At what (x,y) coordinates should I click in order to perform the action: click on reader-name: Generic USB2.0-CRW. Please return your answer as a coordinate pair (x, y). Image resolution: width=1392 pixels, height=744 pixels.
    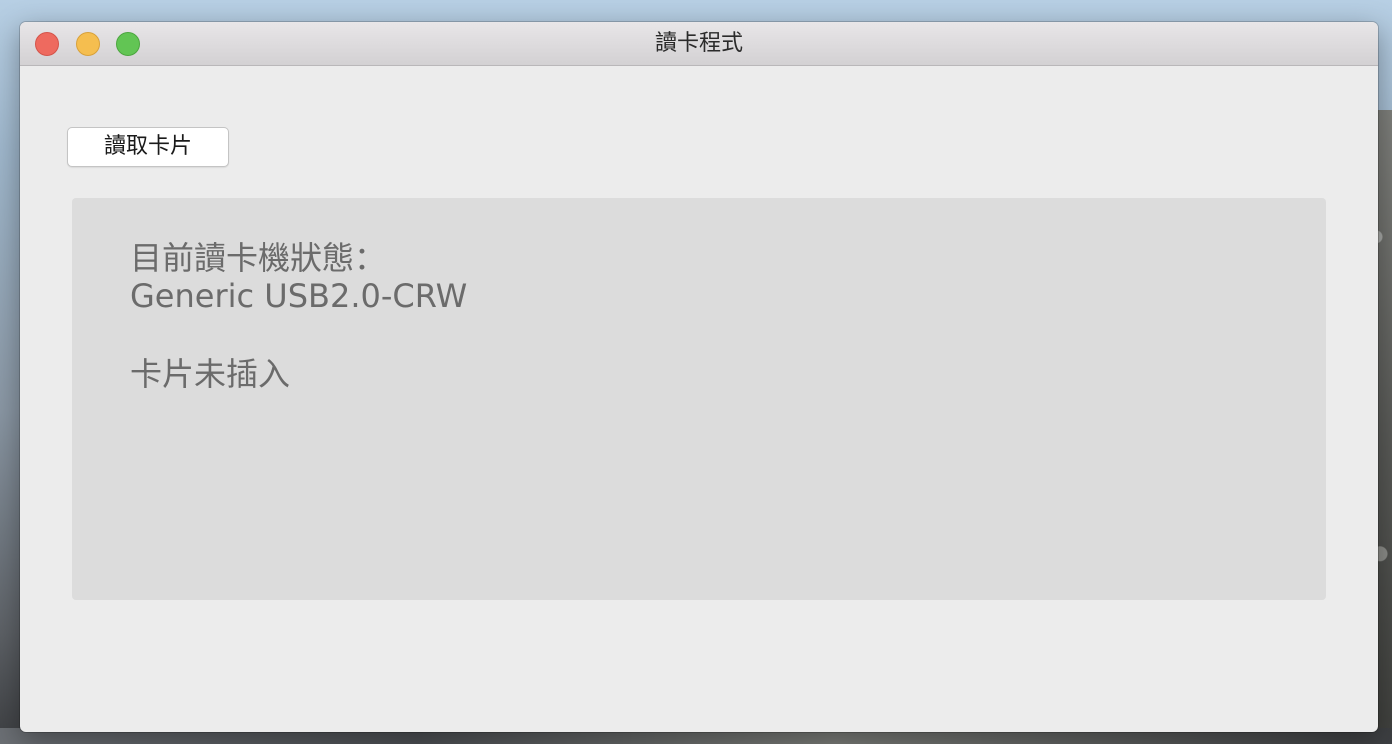
    Looking at the image, I should click on (299, 296).